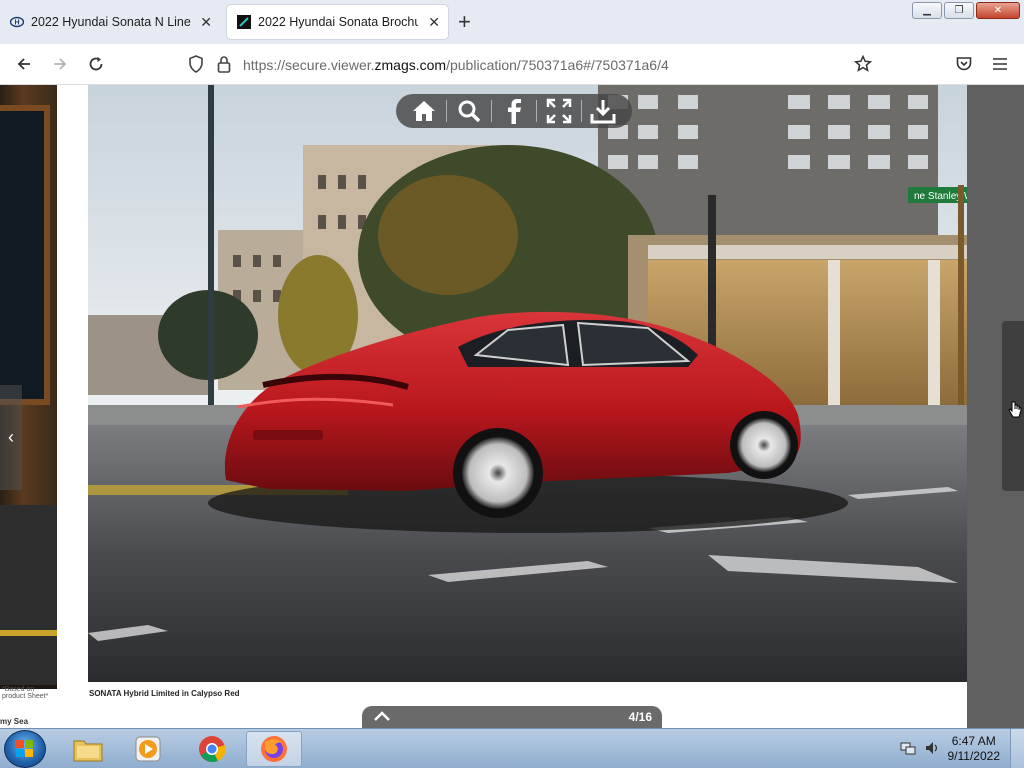 The image size is (1024, 768). Describe the element at coordinates (973, 741) in the screenshot. I see `clock-time: 6:47 AM` at that location.